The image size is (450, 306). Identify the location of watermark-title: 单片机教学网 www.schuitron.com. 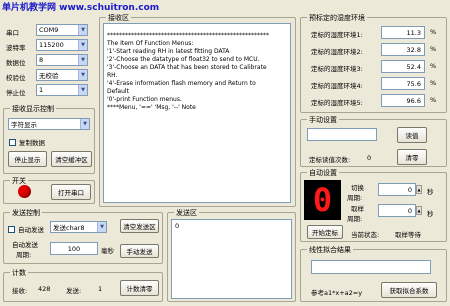
(81, 8).